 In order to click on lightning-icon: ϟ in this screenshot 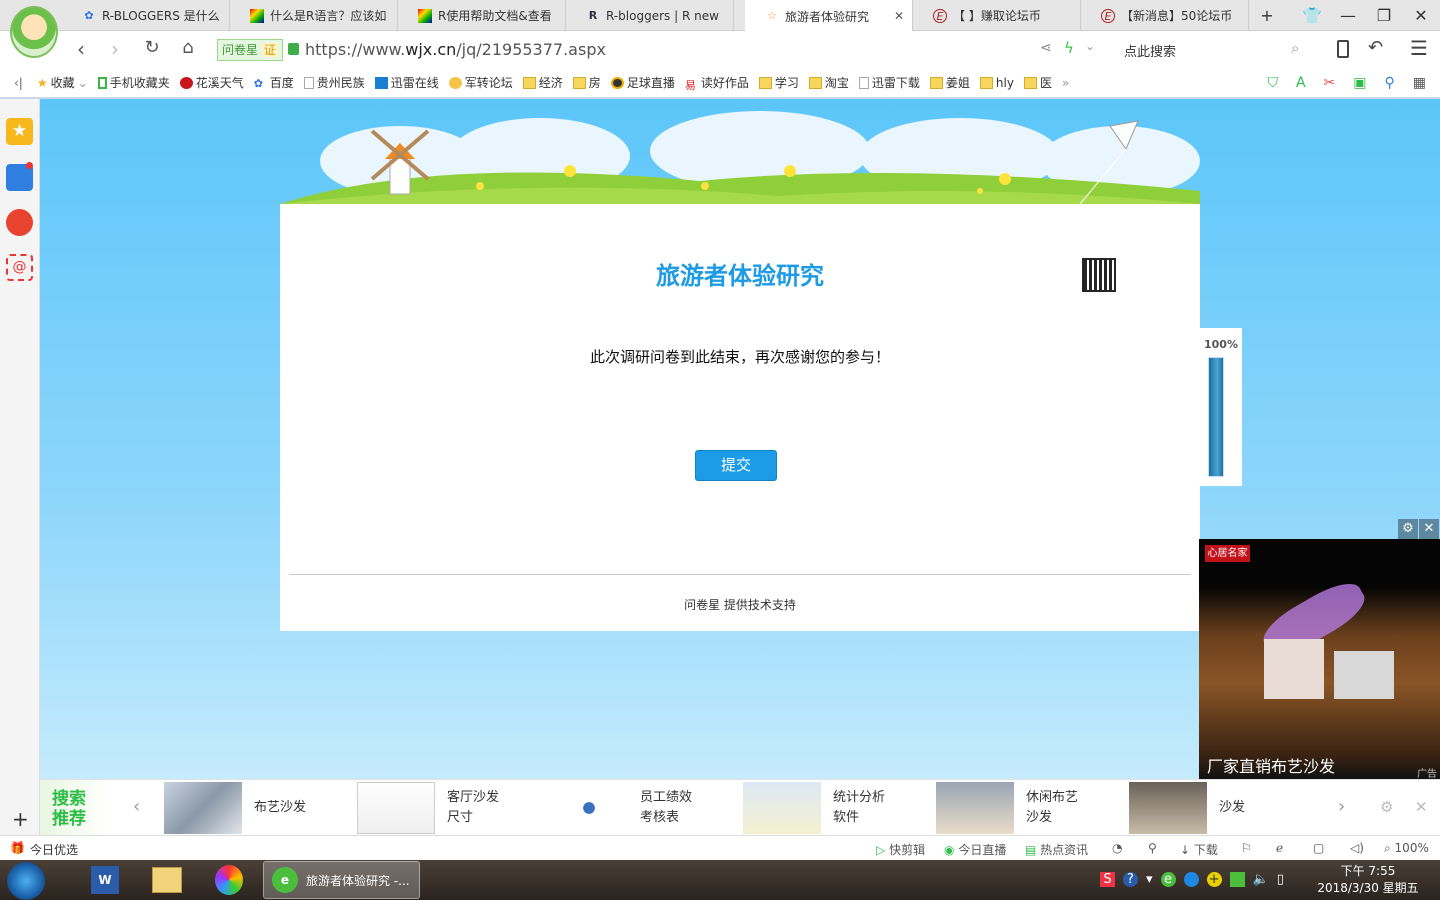, I will do `click(1069, 48)`.